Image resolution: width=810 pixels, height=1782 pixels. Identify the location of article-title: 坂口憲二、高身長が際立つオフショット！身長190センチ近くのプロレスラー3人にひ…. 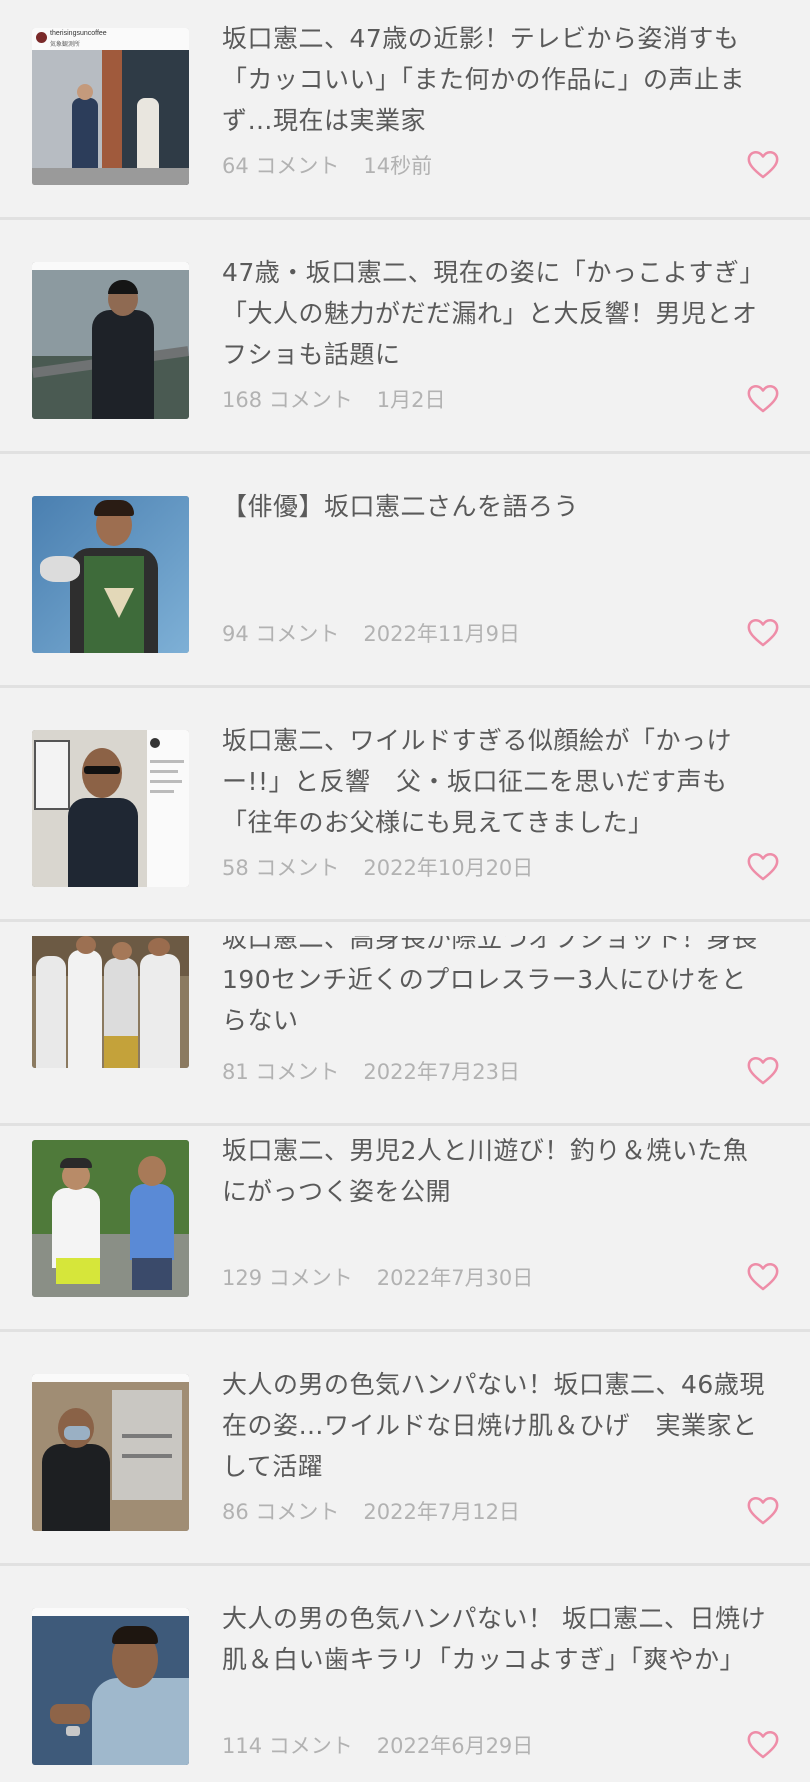
(497, 988).